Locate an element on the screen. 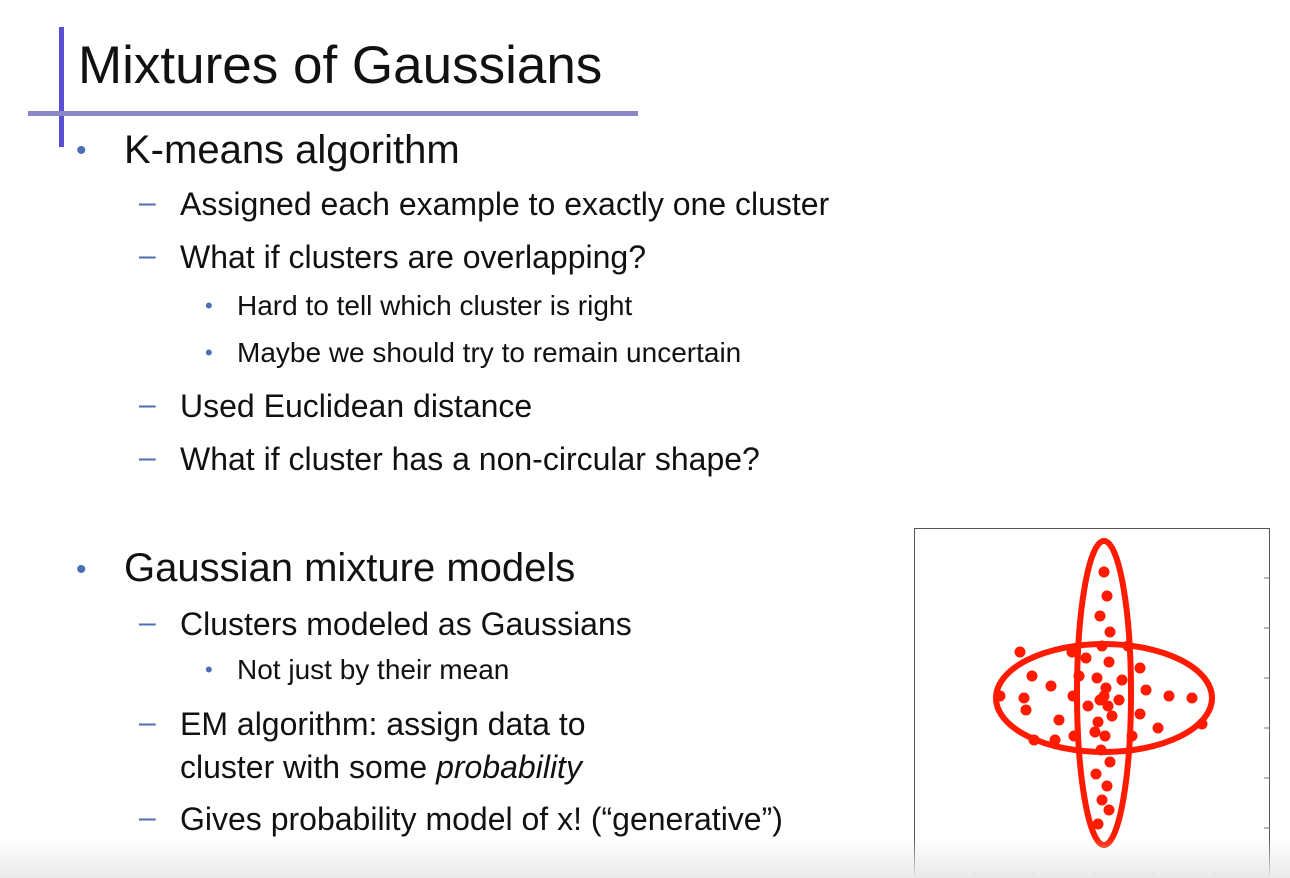 This screenshot has width=1290, height=878. em-line2-text: cluster with some is located at coordinates (308, 767).